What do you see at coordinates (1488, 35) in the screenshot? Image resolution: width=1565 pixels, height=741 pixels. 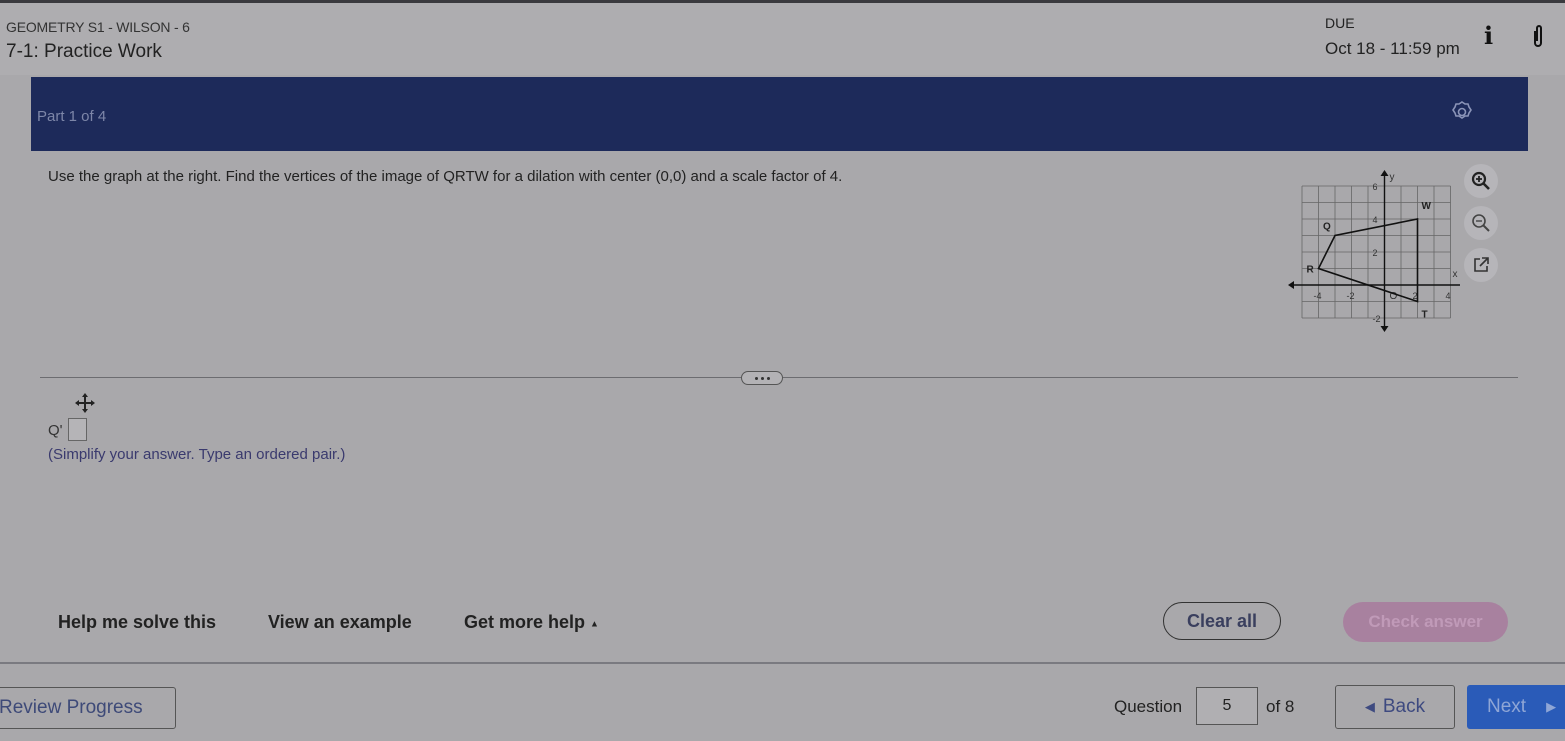 I see `info-icon: i` at bounding box center [1488, 35].